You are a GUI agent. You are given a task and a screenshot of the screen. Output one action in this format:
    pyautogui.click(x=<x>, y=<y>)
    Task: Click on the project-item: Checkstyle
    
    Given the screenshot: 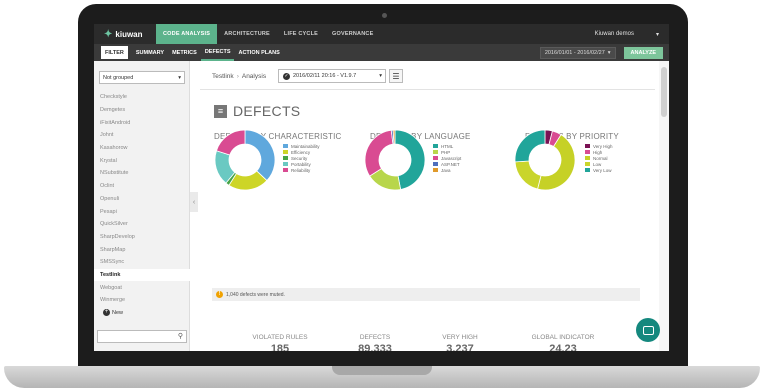 What is the action you would take?
    pyautogui.click(x=142, y=97)
    